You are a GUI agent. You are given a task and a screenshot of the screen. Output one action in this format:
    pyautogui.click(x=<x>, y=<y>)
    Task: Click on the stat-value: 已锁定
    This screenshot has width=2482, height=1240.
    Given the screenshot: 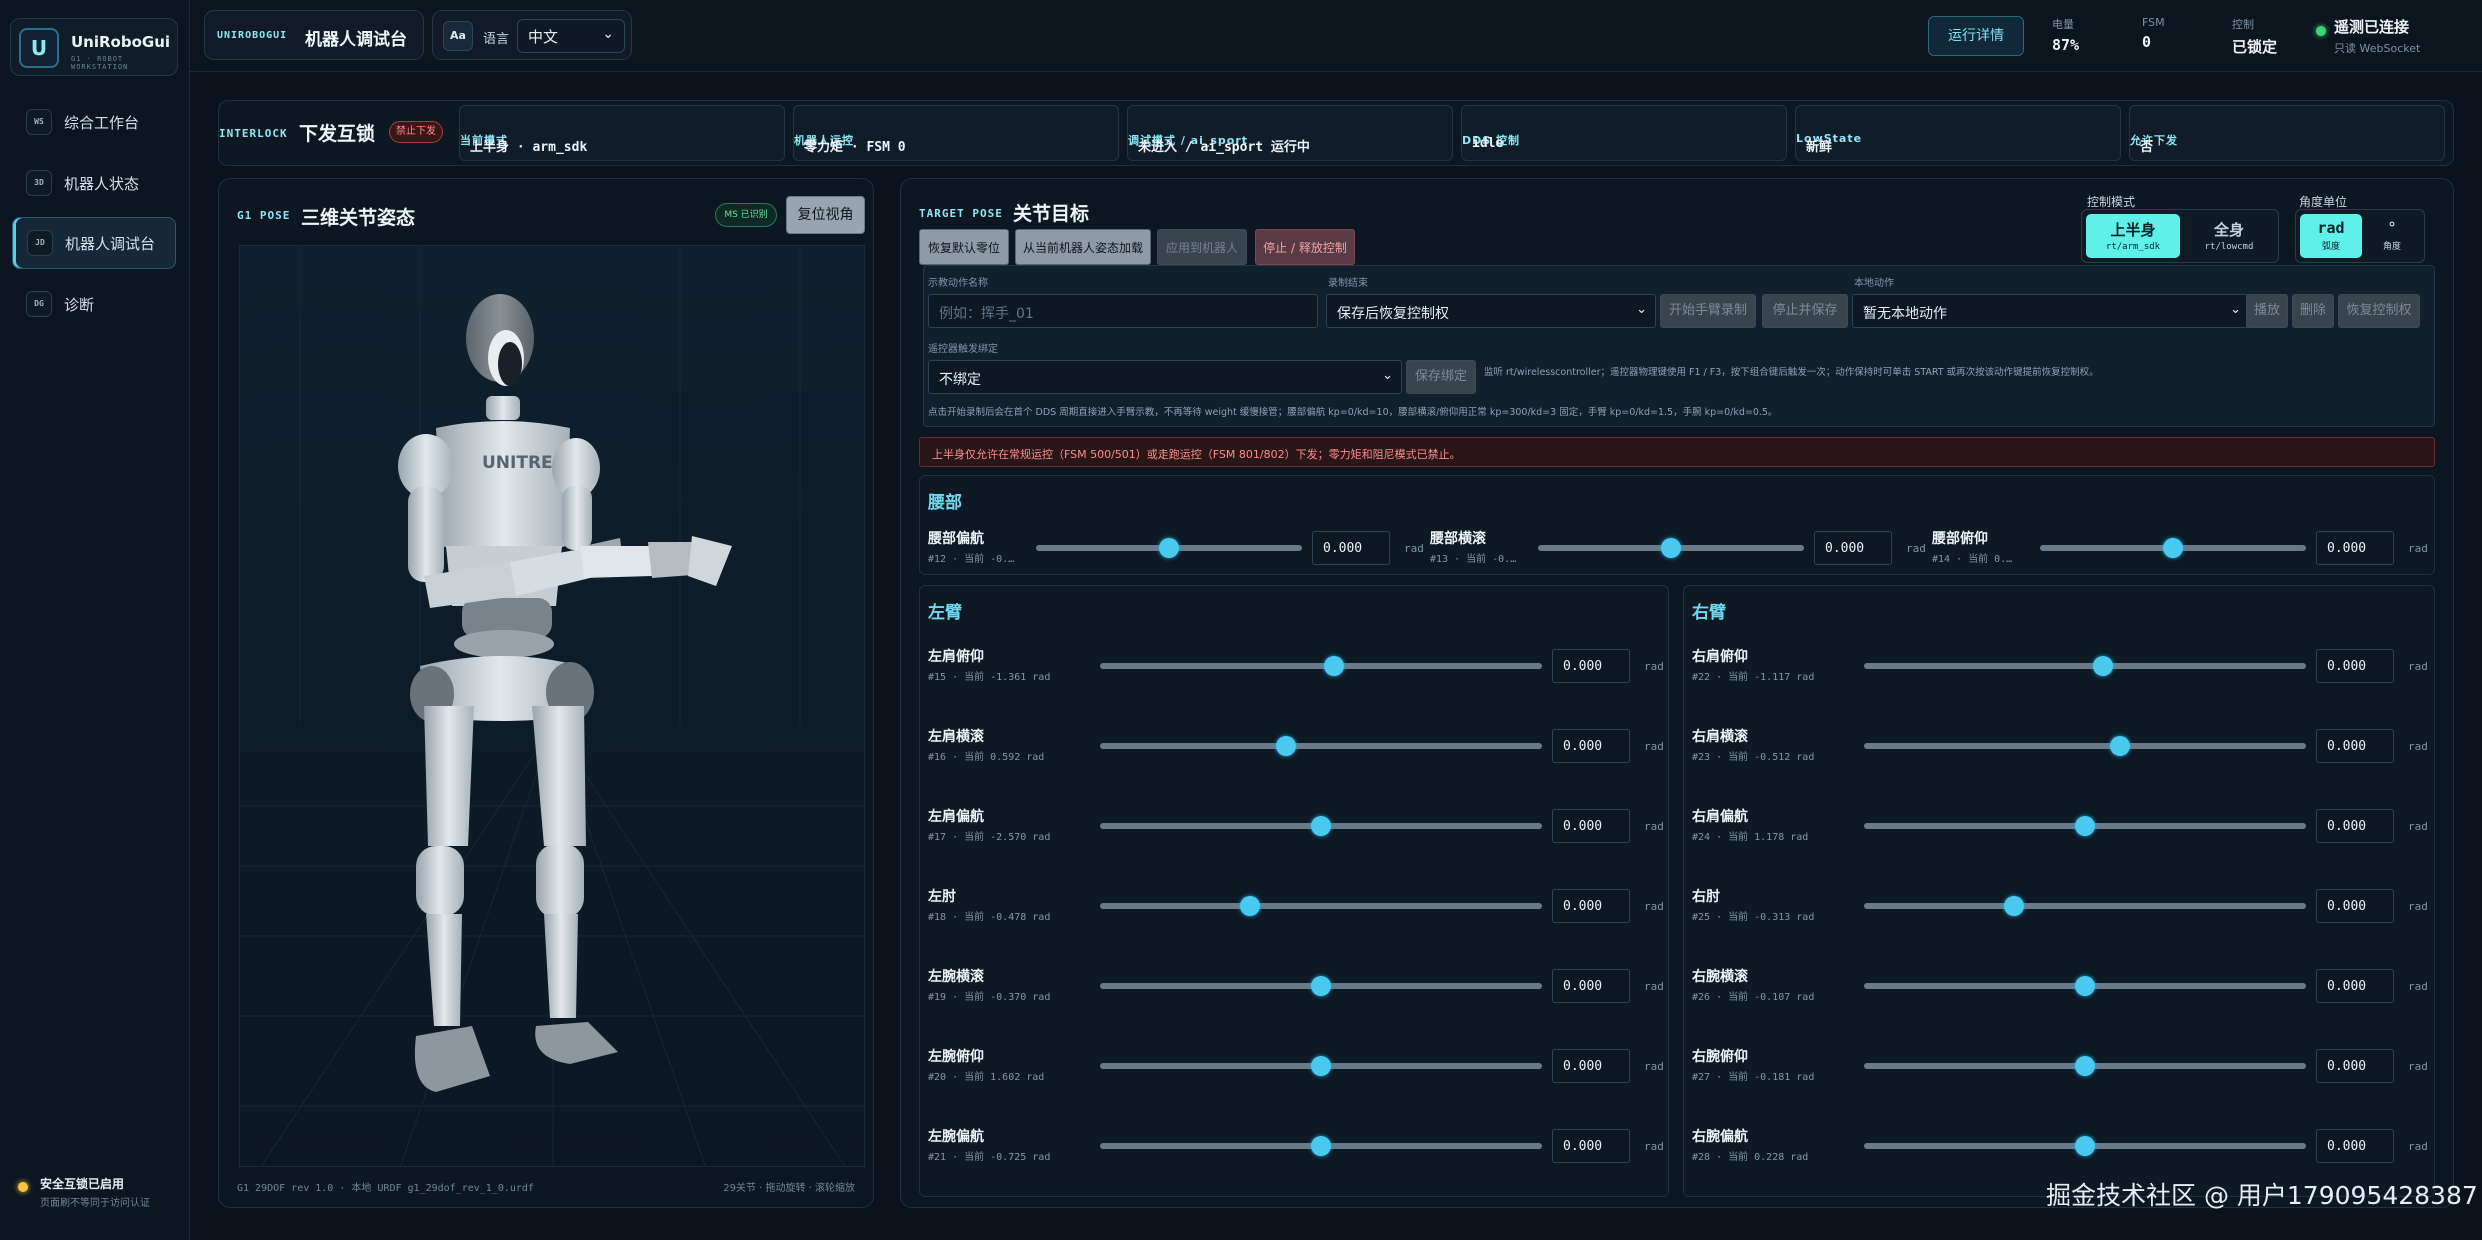 What is the action you would take?
    pyautogui.click(x=2255, y=47)
    